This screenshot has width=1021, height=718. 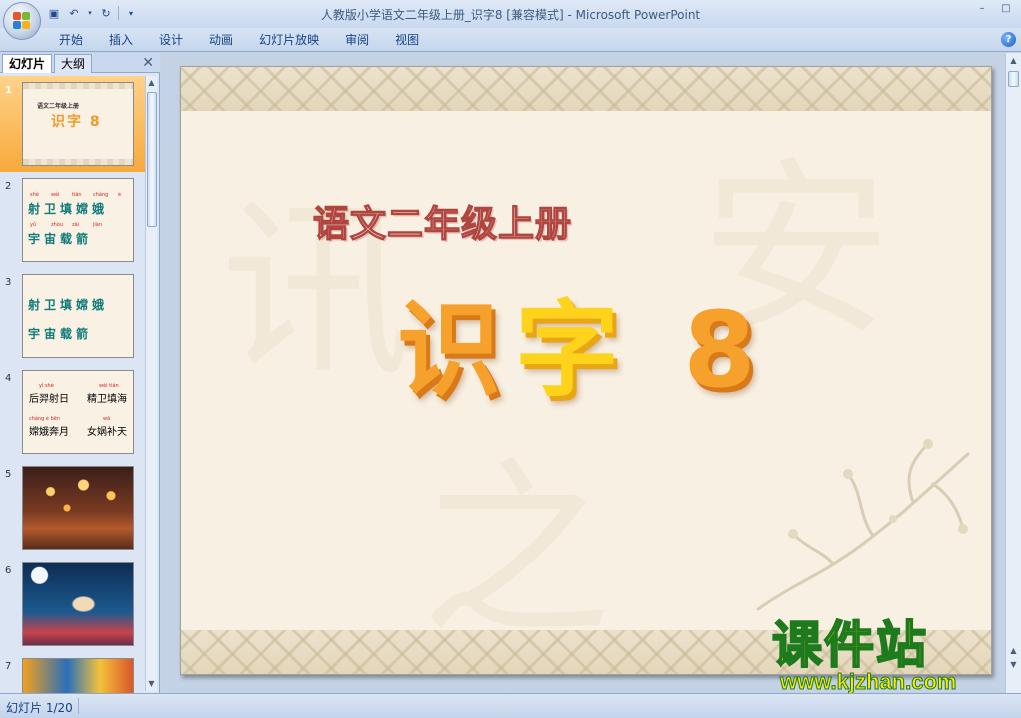 I want to click on slide-scrollbar: ▲ ▲ ▼, so click(x=1013, y=373).